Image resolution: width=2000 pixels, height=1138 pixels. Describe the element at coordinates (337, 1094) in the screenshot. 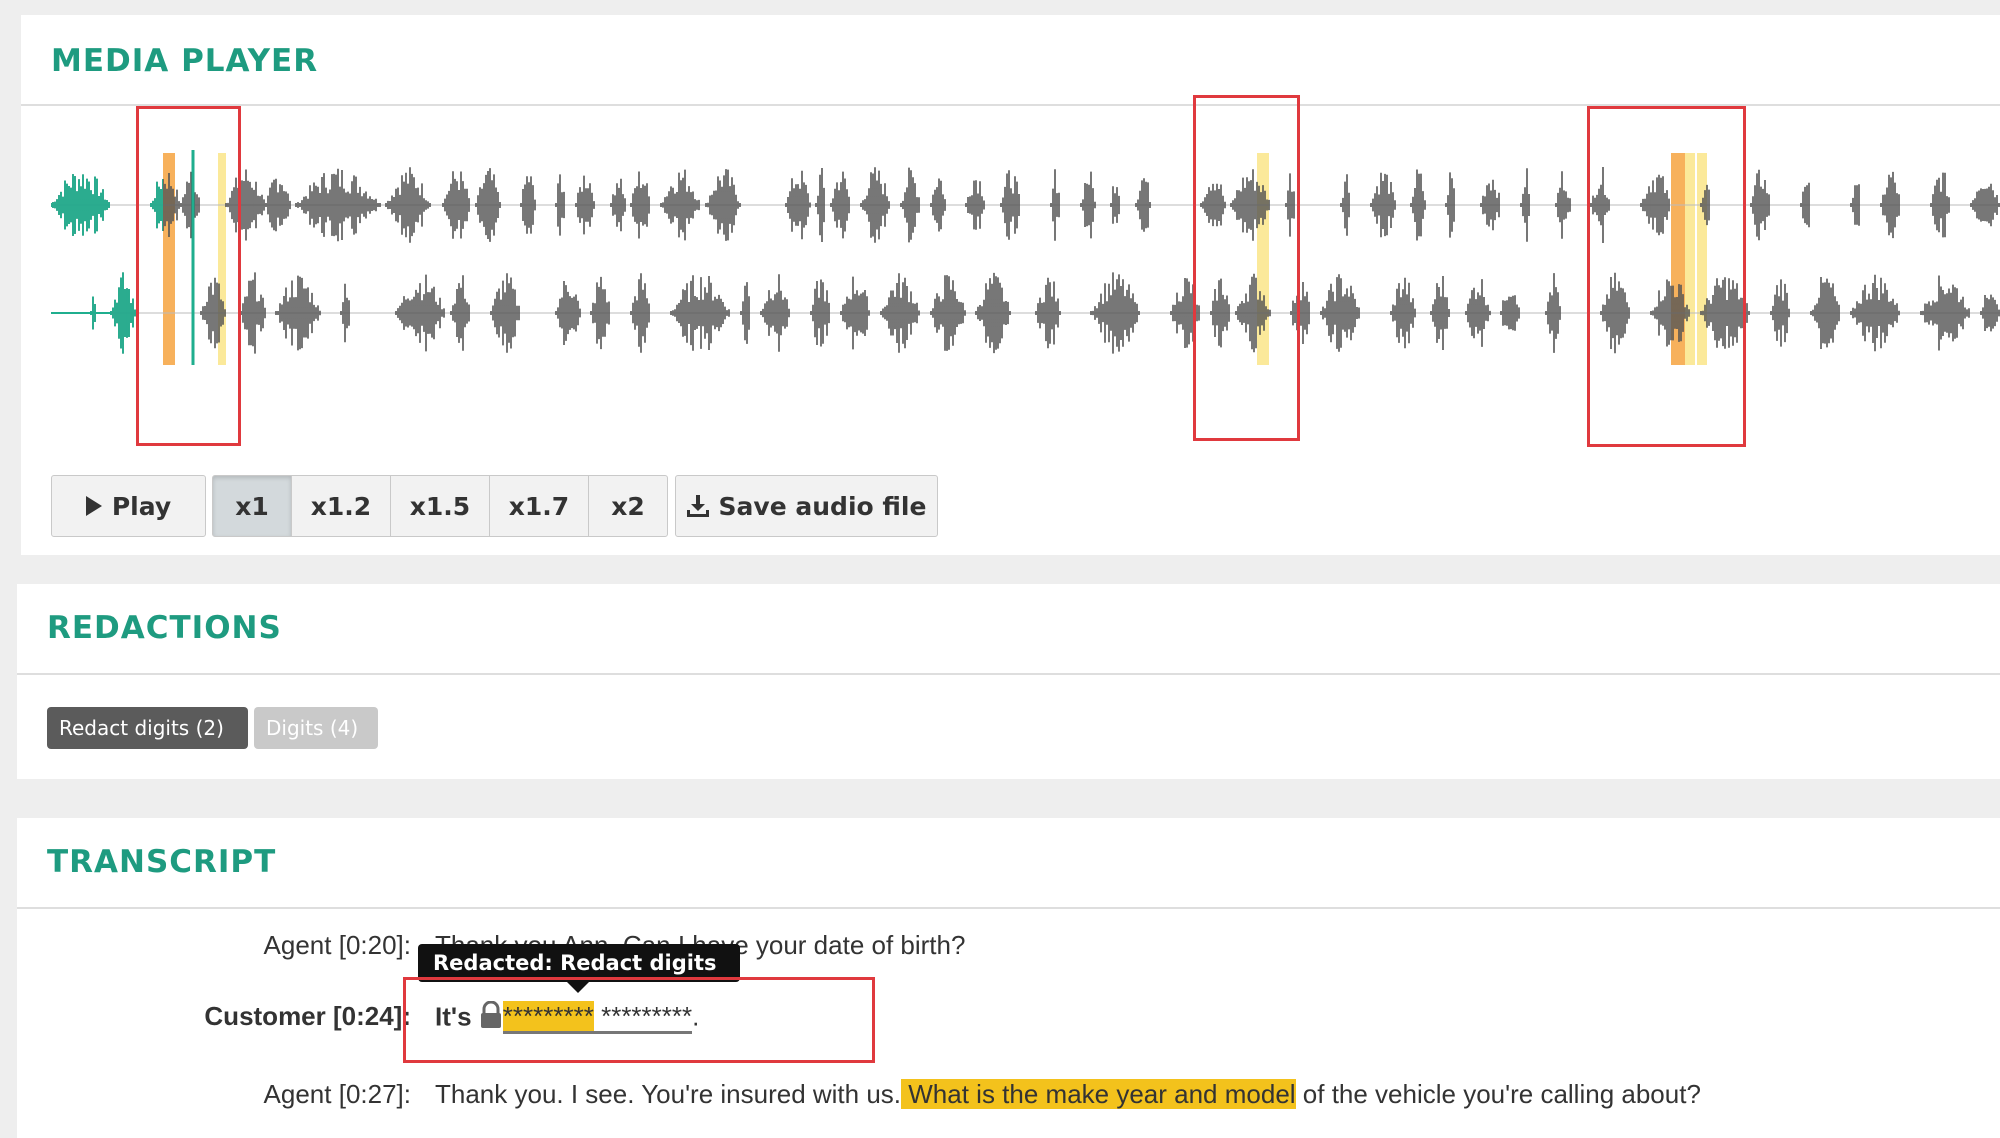

I see `speaker-label: Agent [0:27]:` at that location.